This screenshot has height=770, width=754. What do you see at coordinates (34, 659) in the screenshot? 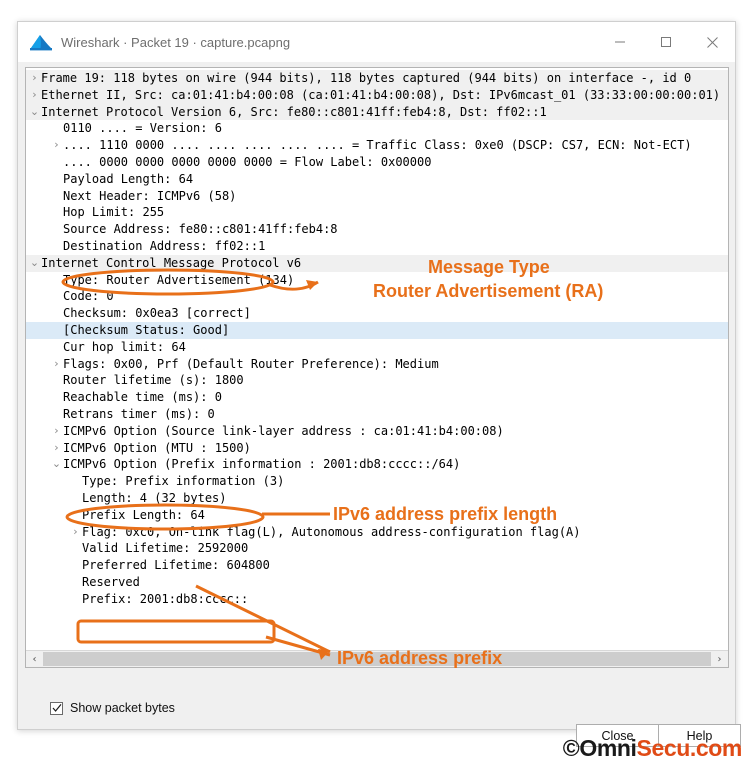
I see `chevron-left-icon: ‹` at bounding box center [34, 659].